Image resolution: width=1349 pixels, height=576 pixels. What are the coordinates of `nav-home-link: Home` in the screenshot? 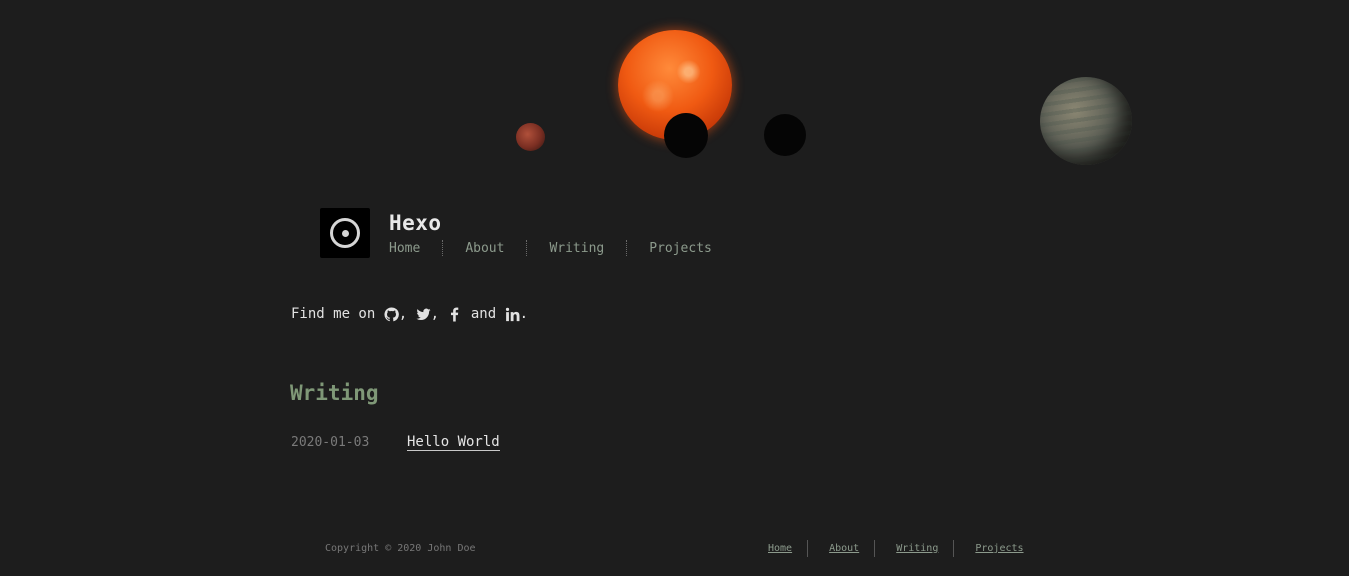 It's located at (404, 248).